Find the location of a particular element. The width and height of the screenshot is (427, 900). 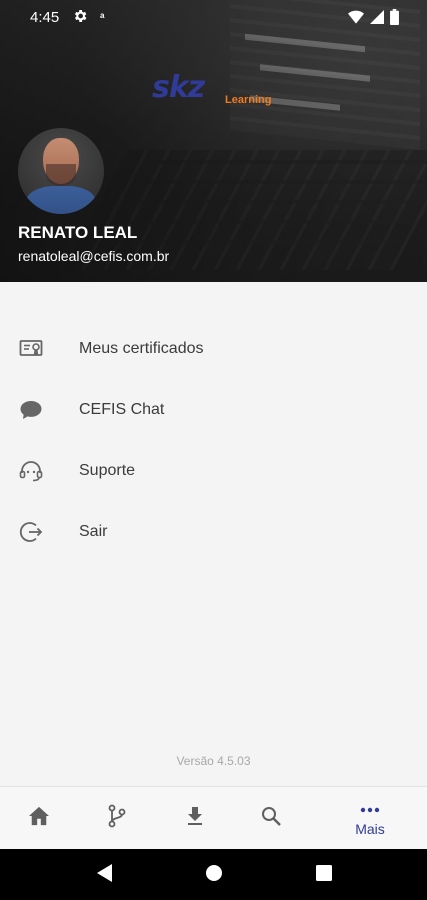

logo-sub-text: Learning is located at coordinates (248, 100).